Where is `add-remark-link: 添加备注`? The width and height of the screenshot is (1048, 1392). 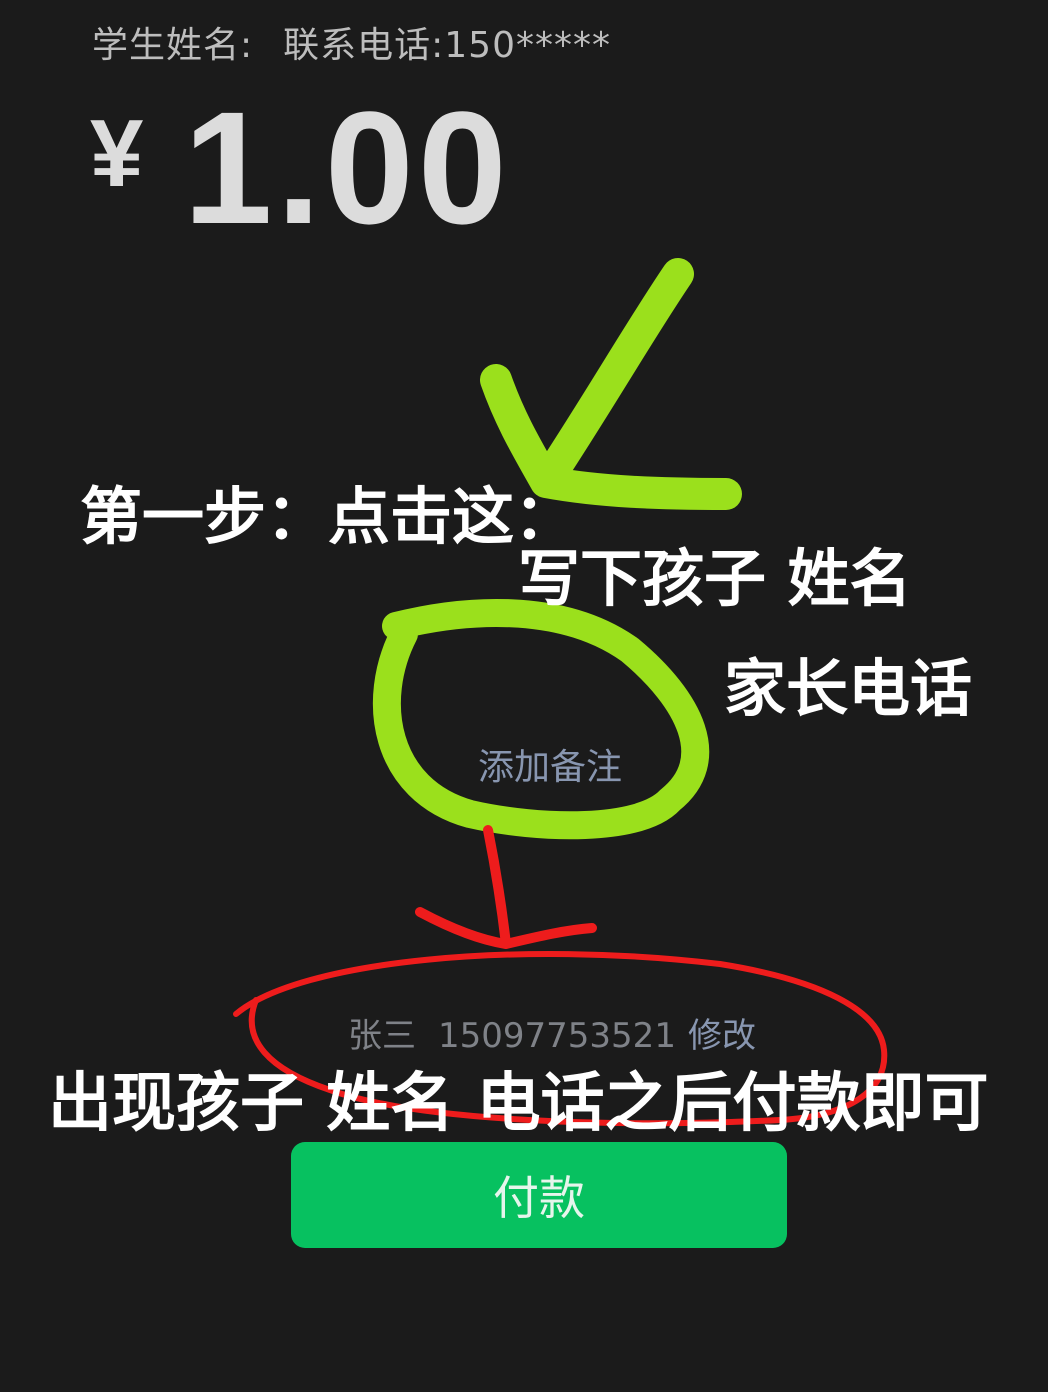 add-remark-link: 添加备注 is located at coordinates (550, 764).